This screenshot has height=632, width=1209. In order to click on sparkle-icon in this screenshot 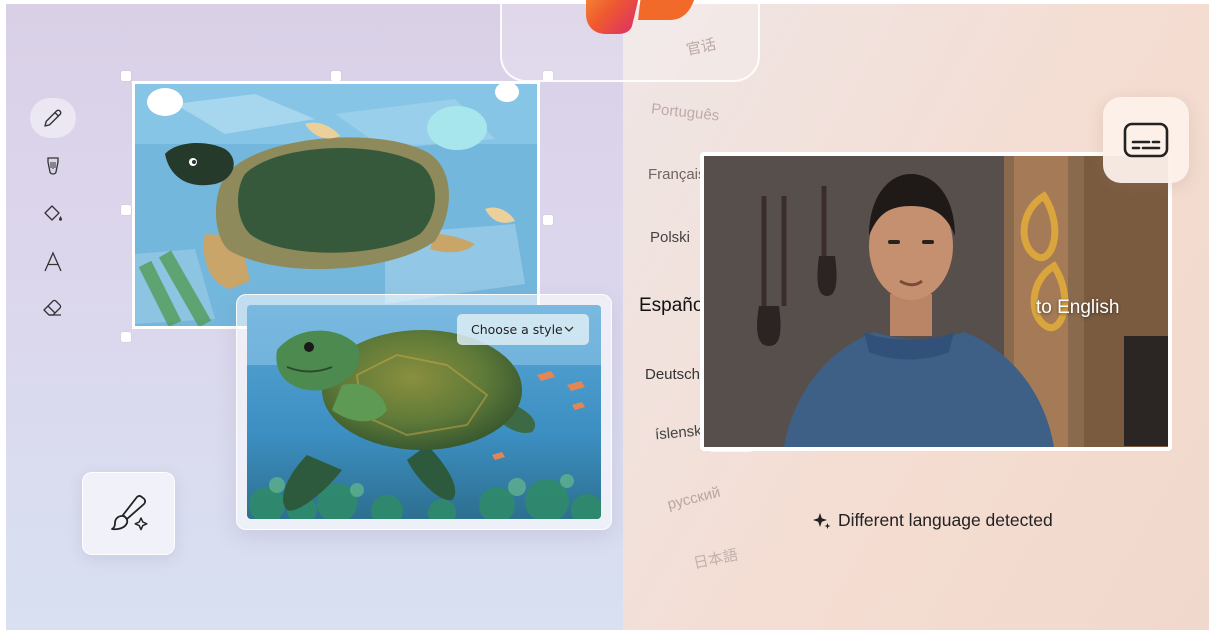, I will do `click(822, 520)`.